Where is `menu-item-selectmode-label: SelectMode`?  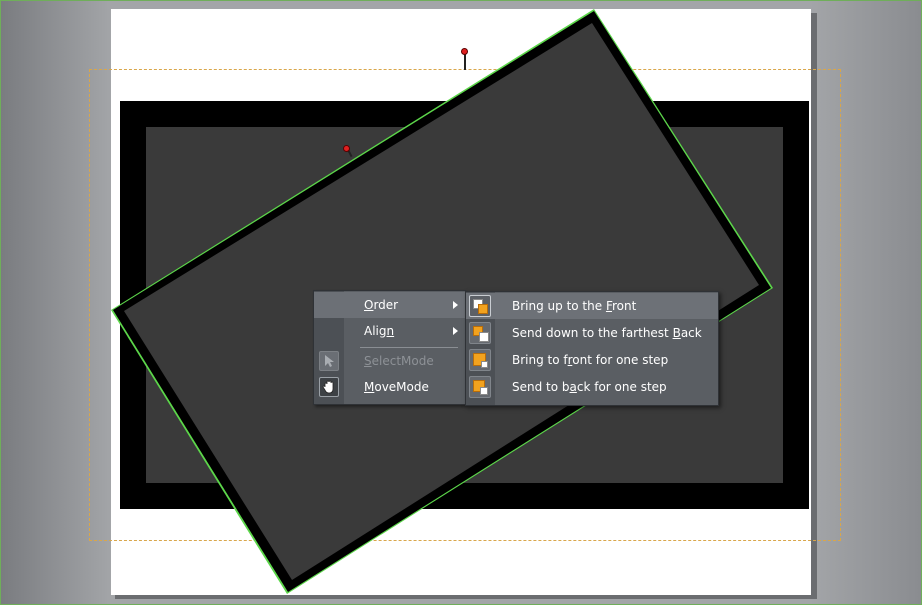
menu-item-selectmode-label: SelectMode is located at coordinates (399, 361).